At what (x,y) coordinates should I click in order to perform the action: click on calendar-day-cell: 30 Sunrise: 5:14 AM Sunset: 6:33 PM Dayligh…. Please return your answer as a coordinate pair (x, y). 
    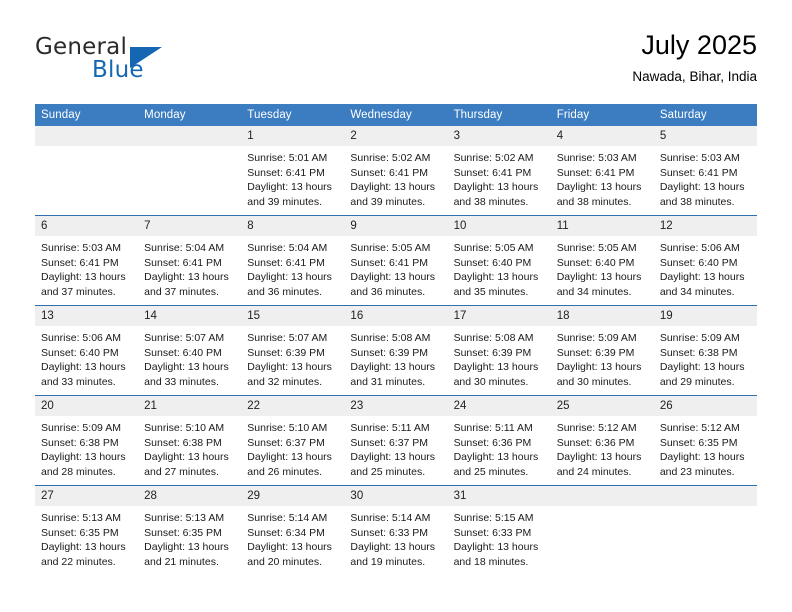
    Looking at the image, I should click on (396, 530).